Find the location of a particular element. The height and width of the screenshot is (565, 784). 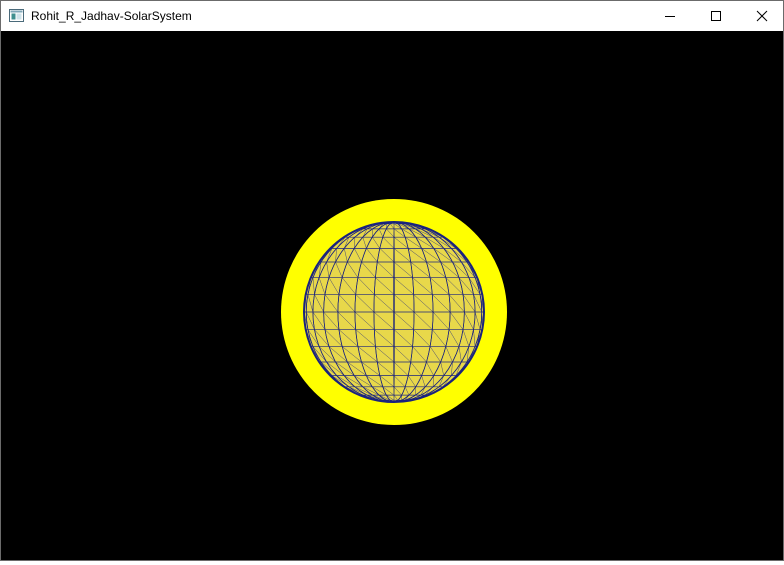

minimize-icon is located at coordinates (670, 16).